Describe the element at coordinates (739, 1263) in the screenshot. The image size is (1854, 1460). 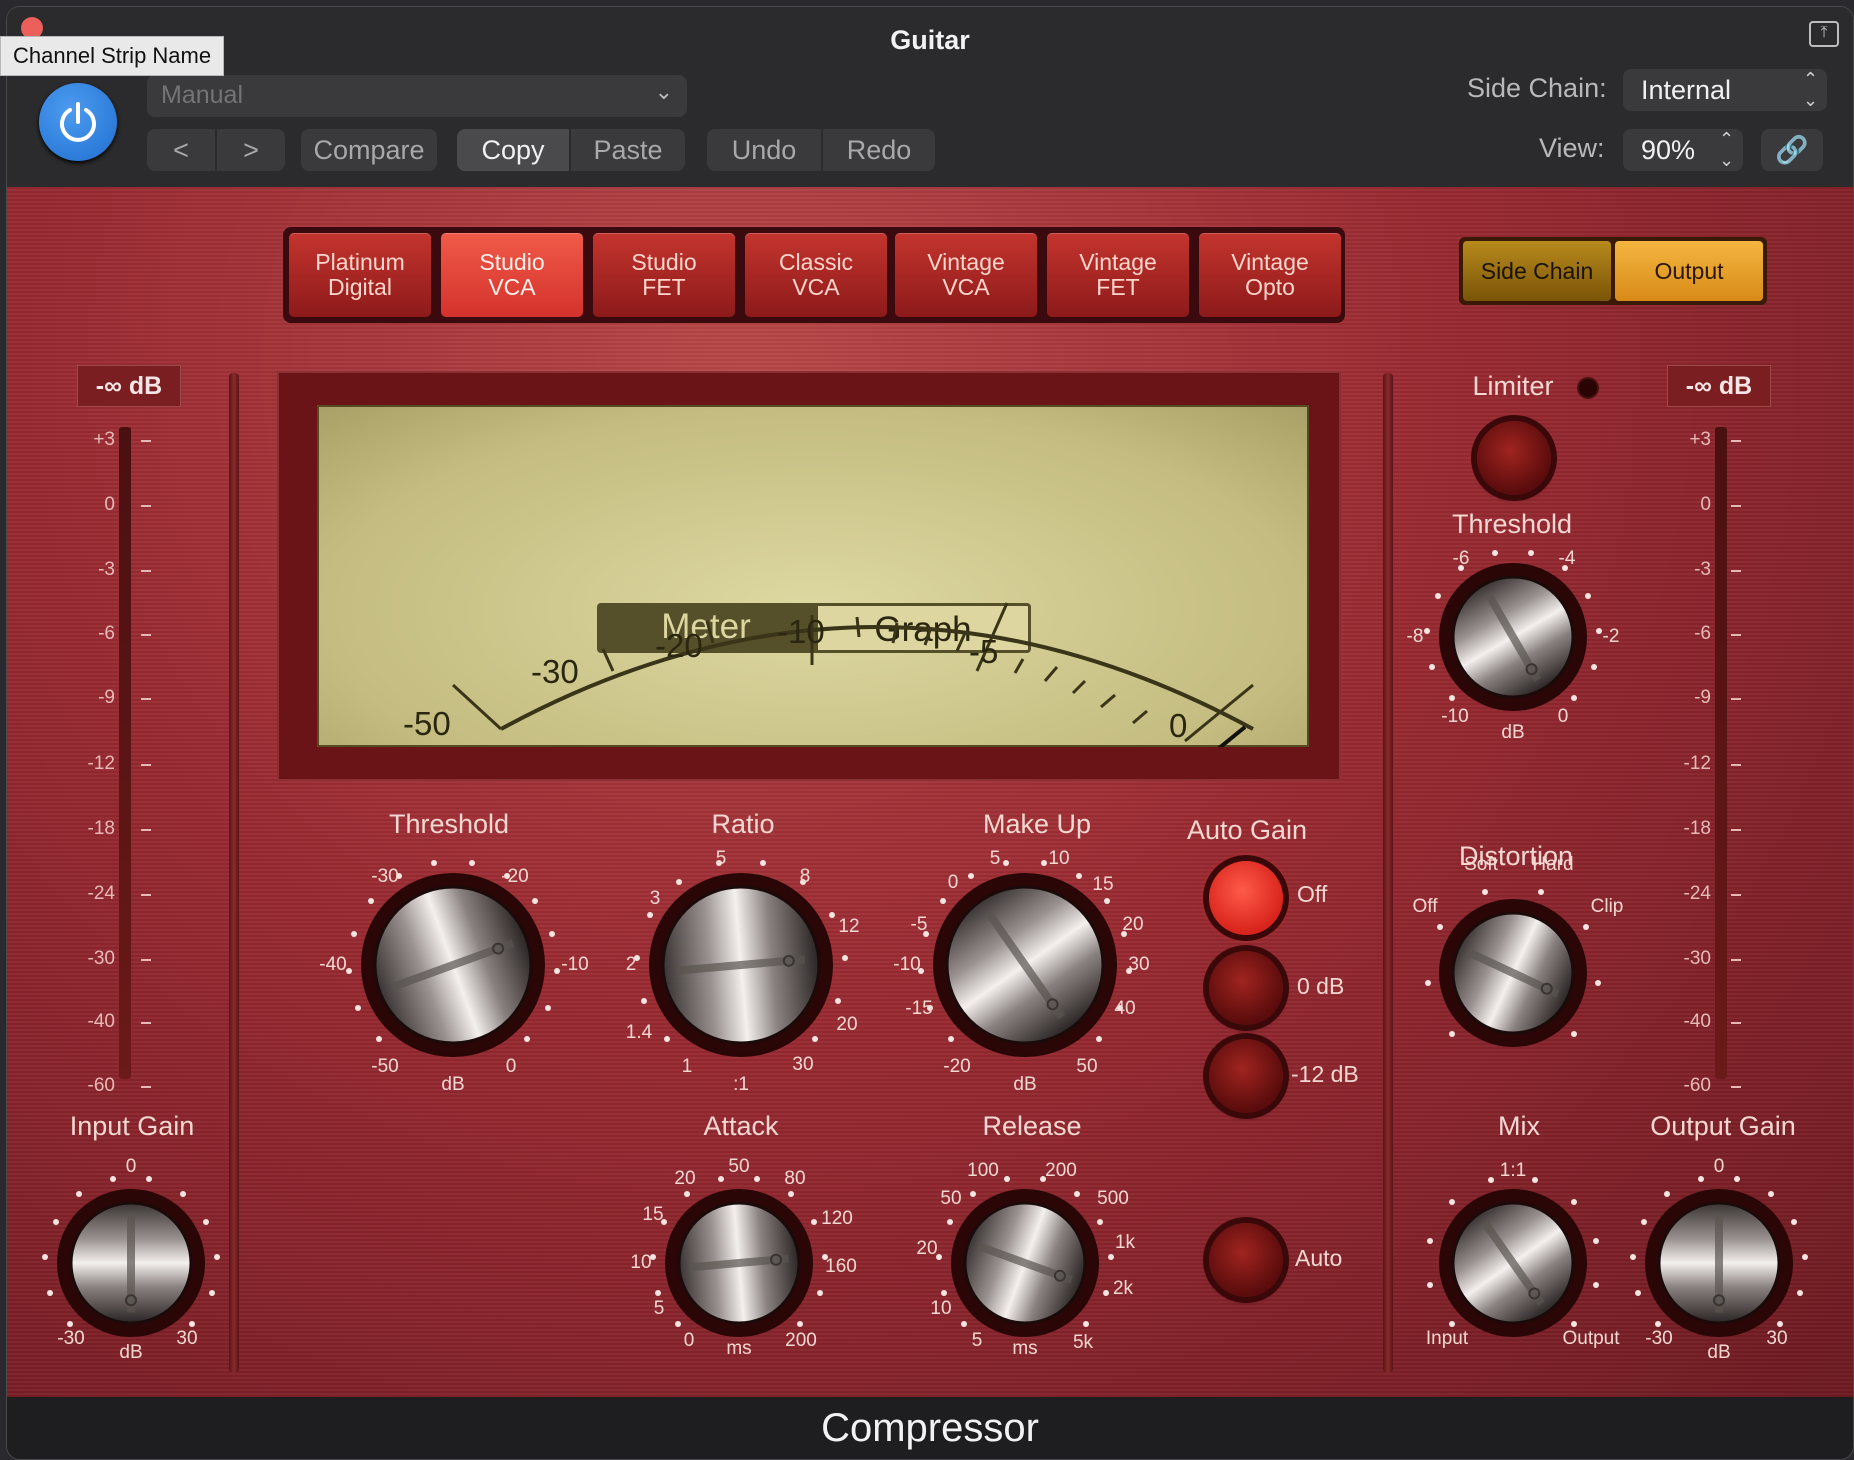
I see `attack-knob` at that location.